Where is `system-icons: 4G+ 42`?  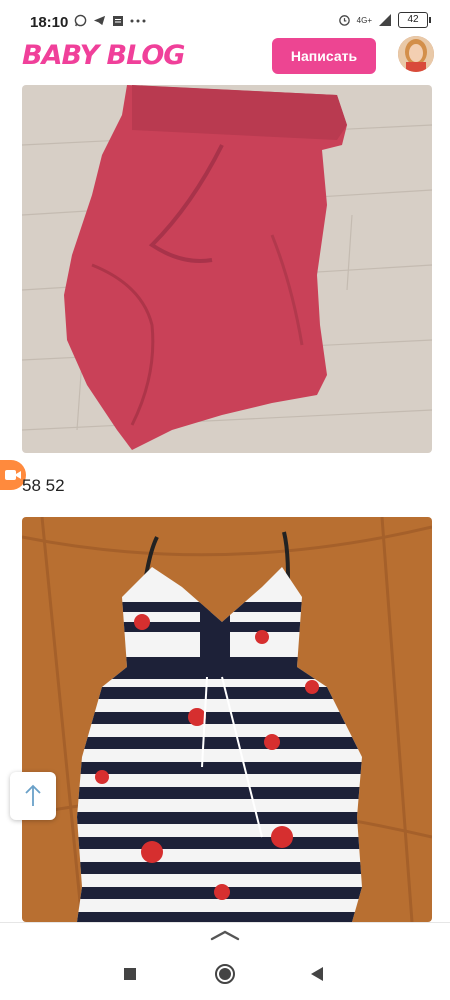
system-icons: 4G+ 42 is located at coordinates (384, 20).